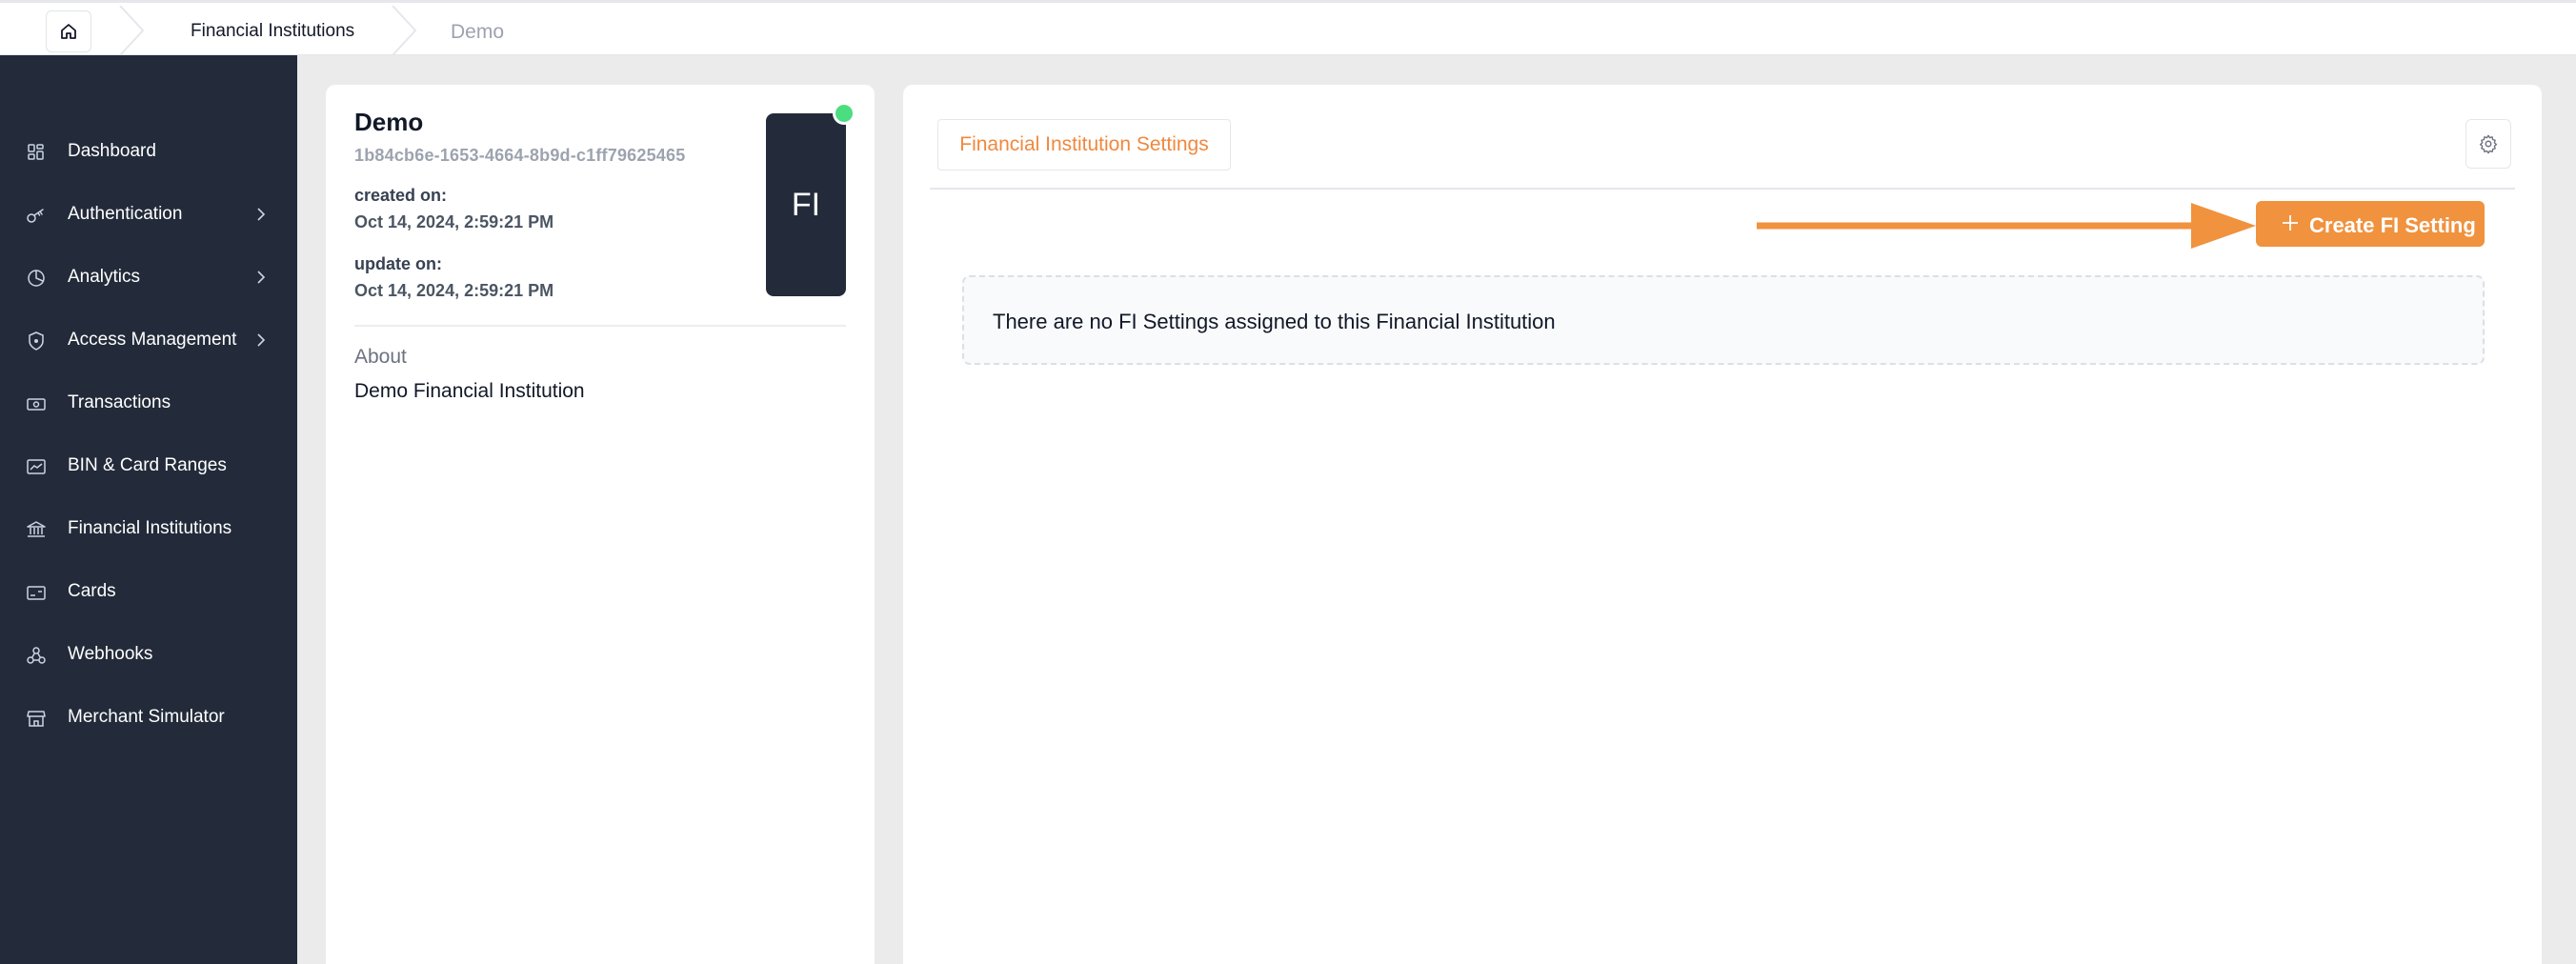  I want to click on webhook-icon, so click(37, 655).